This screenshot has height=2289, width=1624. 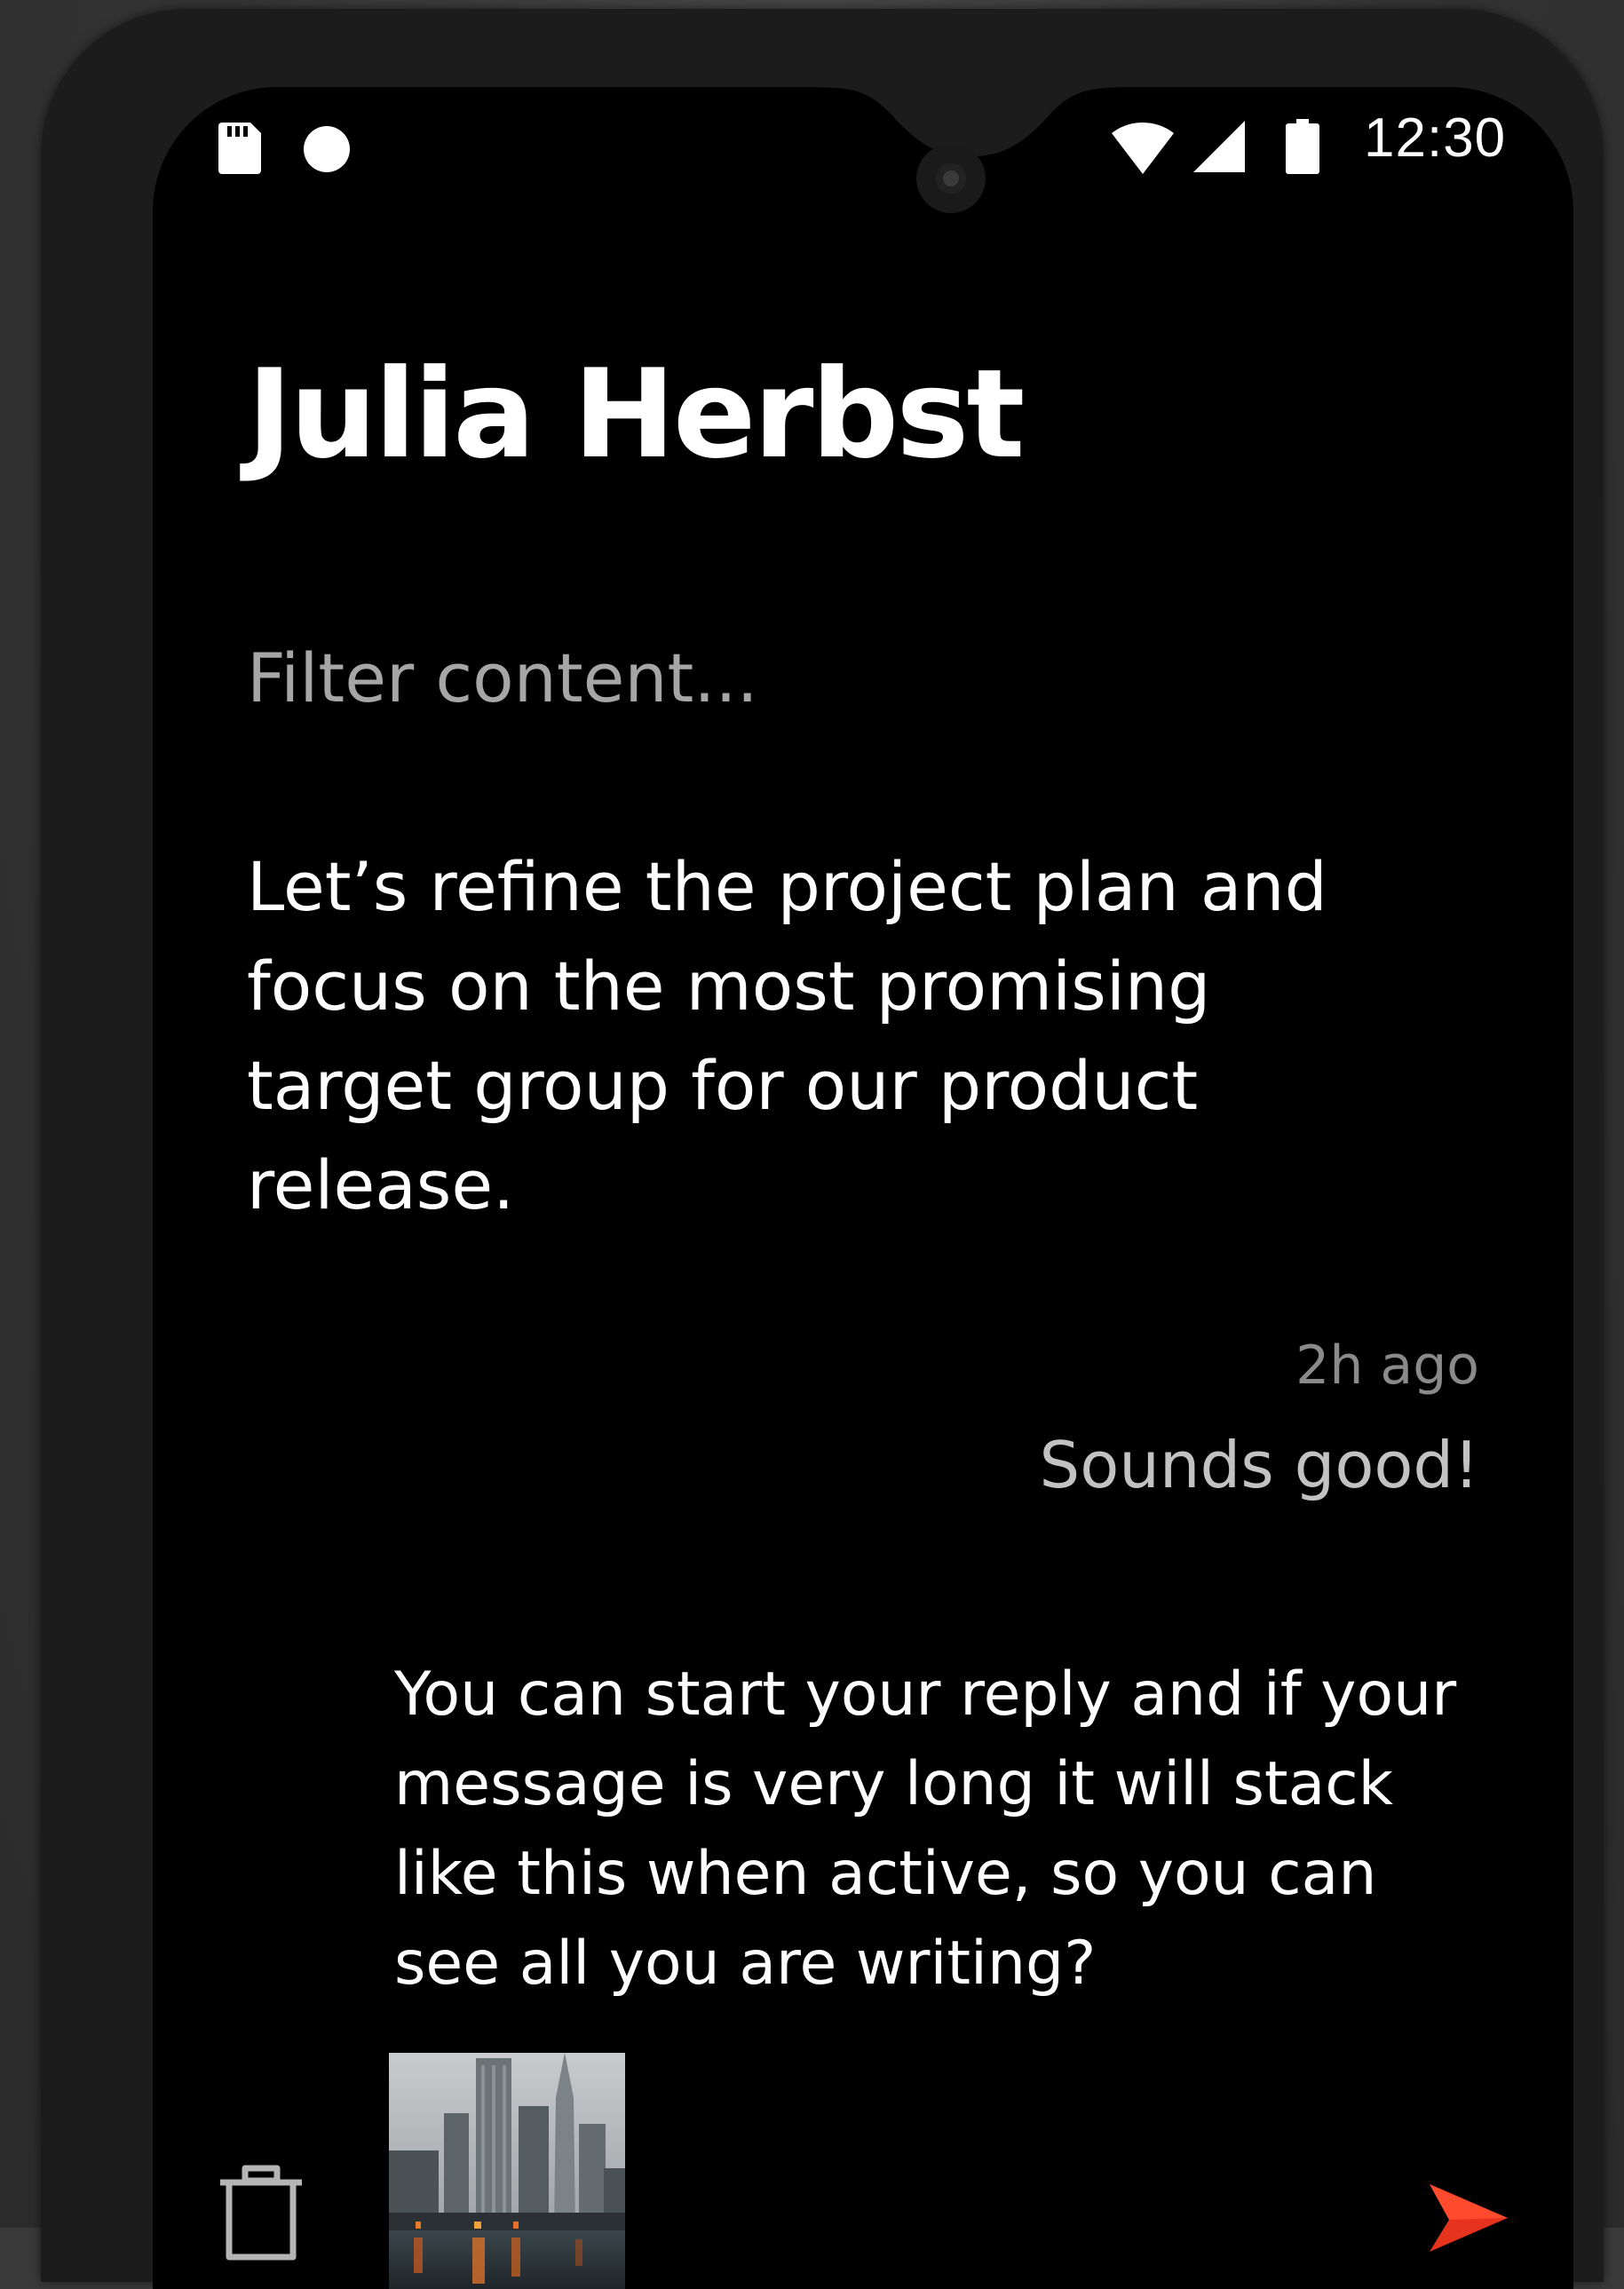 I want to click on trash-icon, so click(x=261, y=2213).